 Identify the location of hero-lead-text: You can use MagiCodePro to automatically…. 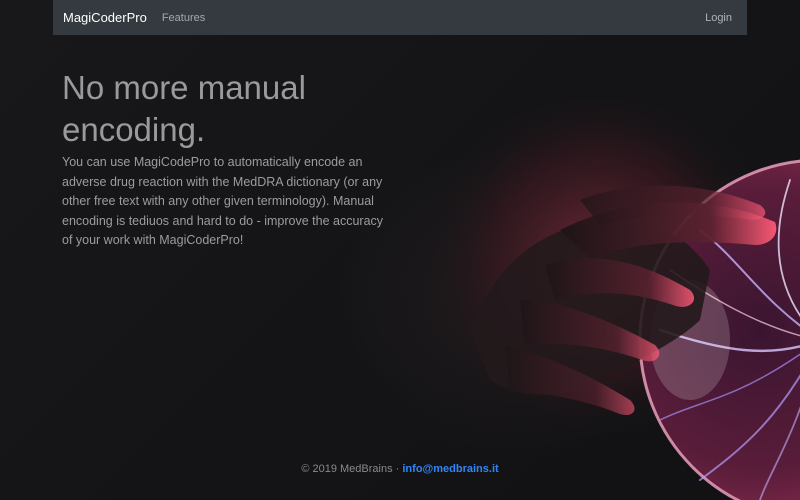
(223, 201).